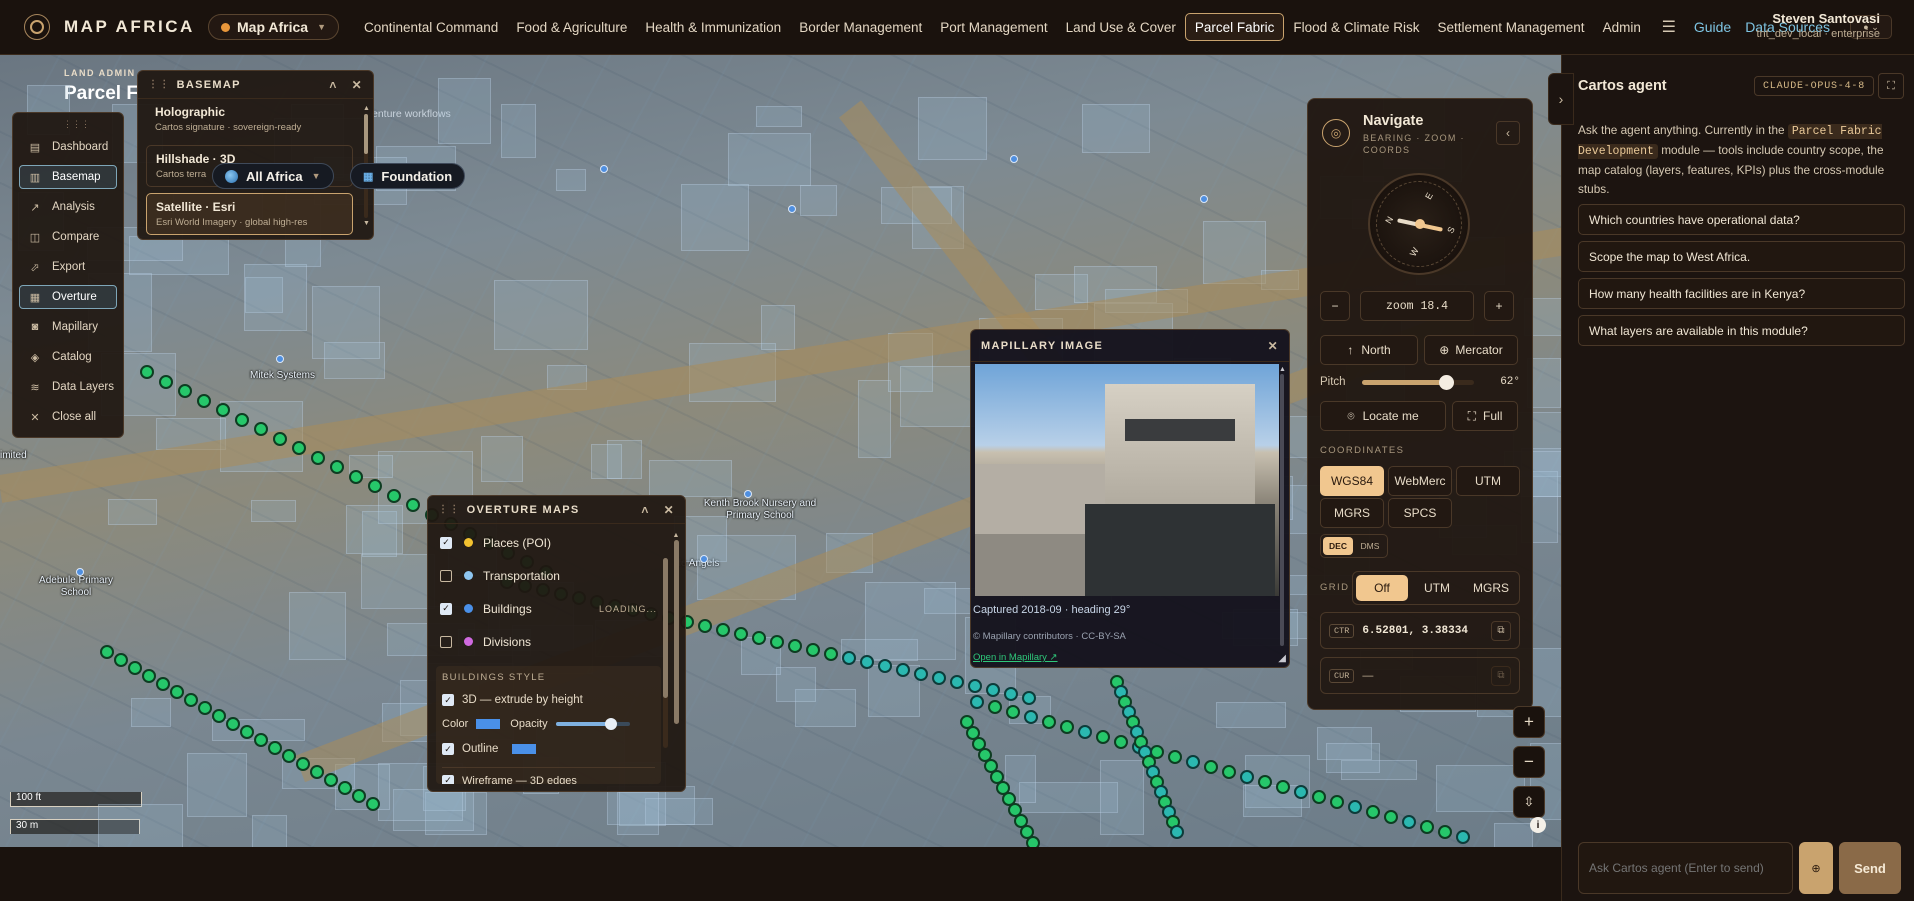  I want to click on agent-chat-input, so click(1685, 868).